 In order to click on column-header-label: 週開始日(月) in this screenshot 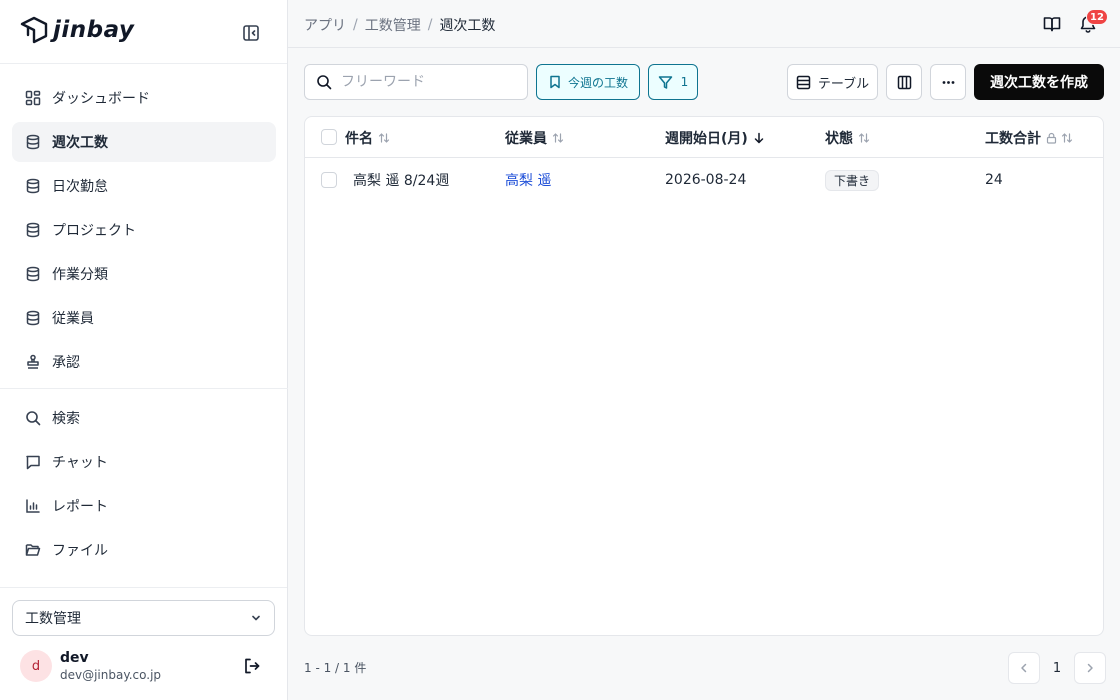, I will do `click(706, 138)`.